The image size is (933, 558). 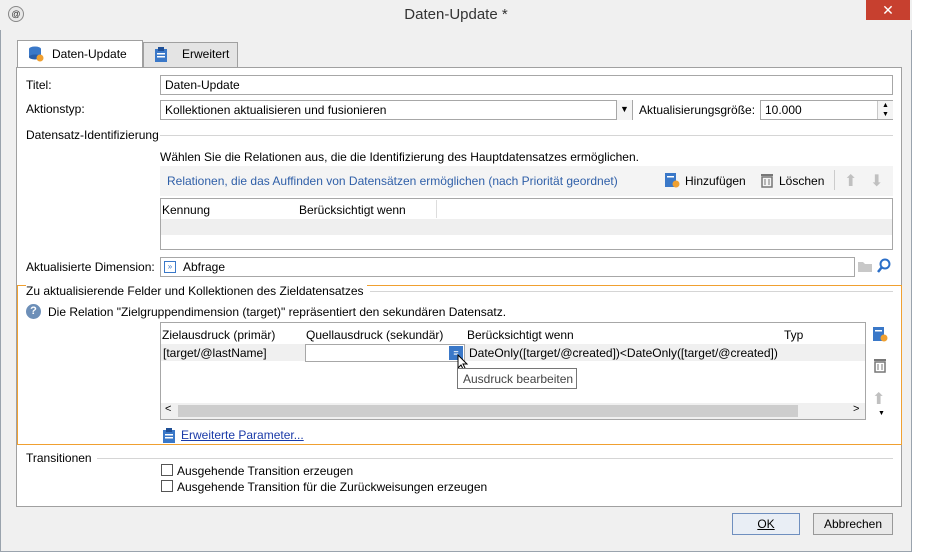 What do you see at coordinates (375, 335) in the screenshot?
I see `column-header: Quellausdruck (sekundär)` at bounding box center [375, 335].